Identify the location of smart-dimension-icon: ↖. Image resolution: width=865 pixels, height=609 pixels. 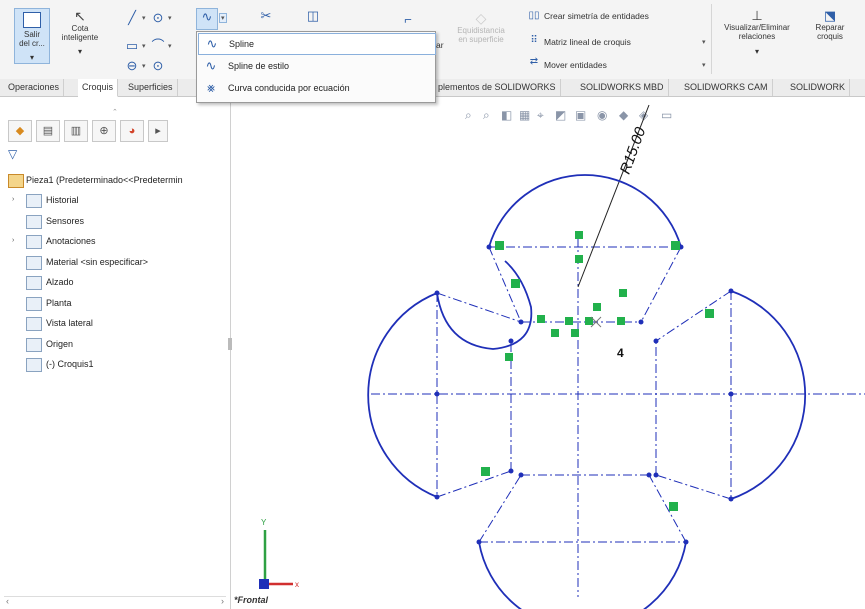
(80, 16).